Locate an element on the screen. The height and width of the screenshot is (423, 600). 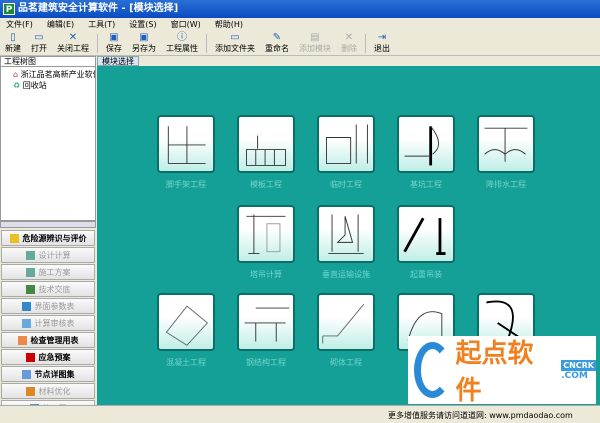
toolbar-button: ⇥ 退出 is located at coordinates (382, 43).